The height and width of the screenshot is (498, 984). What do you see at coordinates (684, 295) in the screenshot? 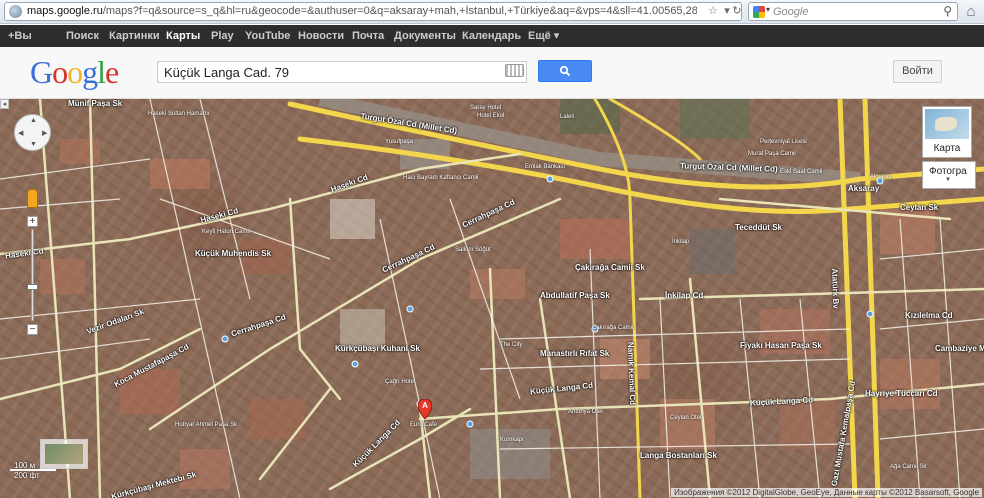
I see `street-label: İnkilap Cd` at bounding box center [684, 295].